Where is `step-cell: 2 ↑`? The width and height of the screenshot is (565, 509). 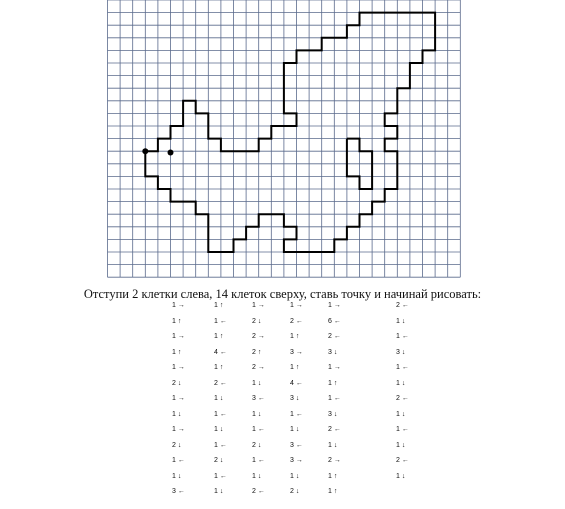 step-cell: 2 ↑ is located at coordinates (257, 352).